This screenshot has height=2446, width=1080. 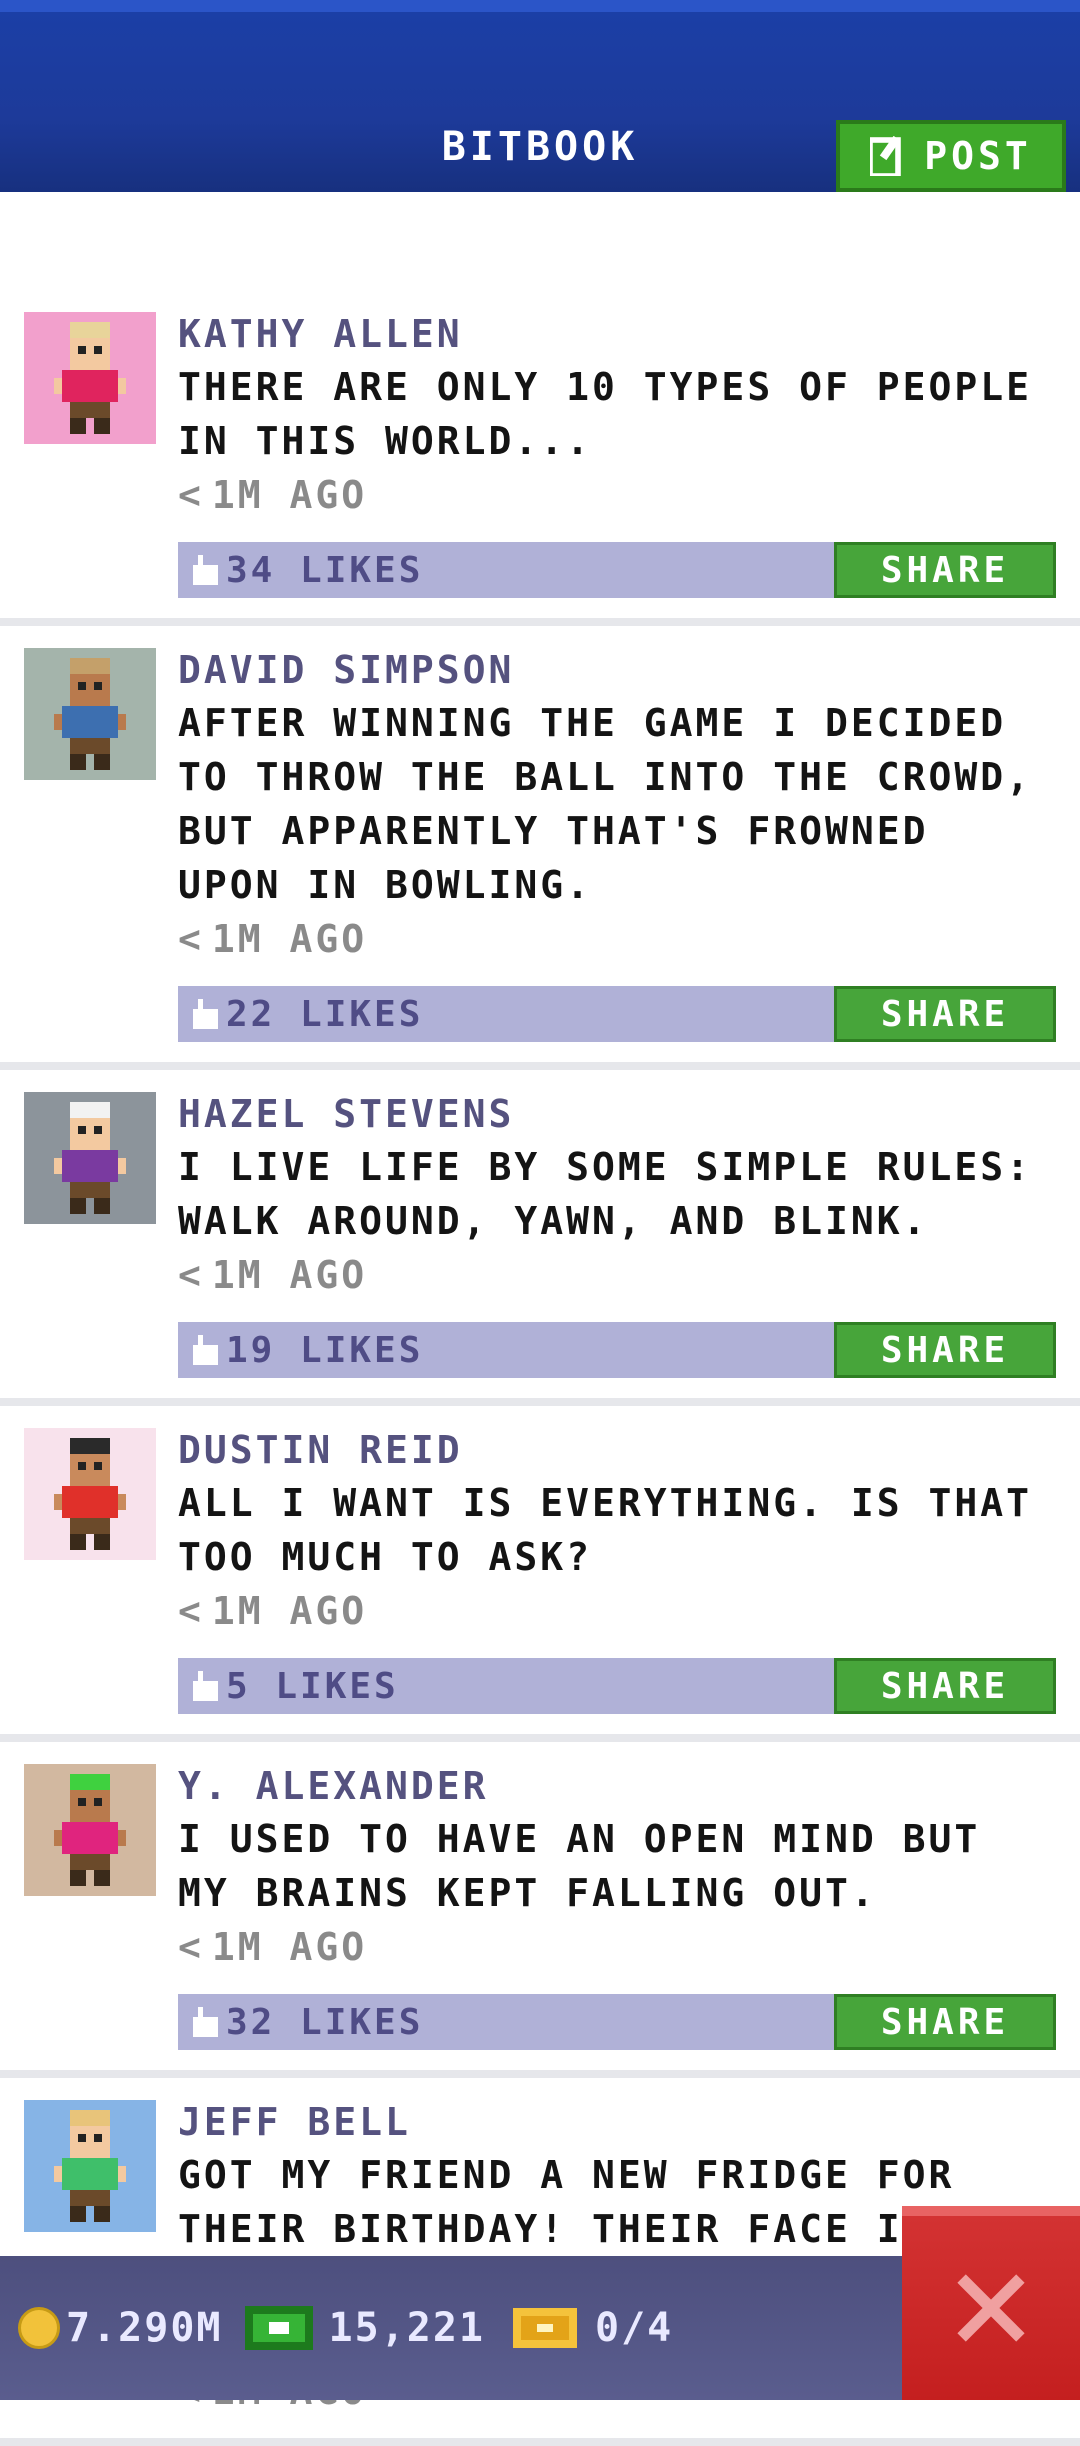 I want to click on edit-icon, so click(x=886, y=156).